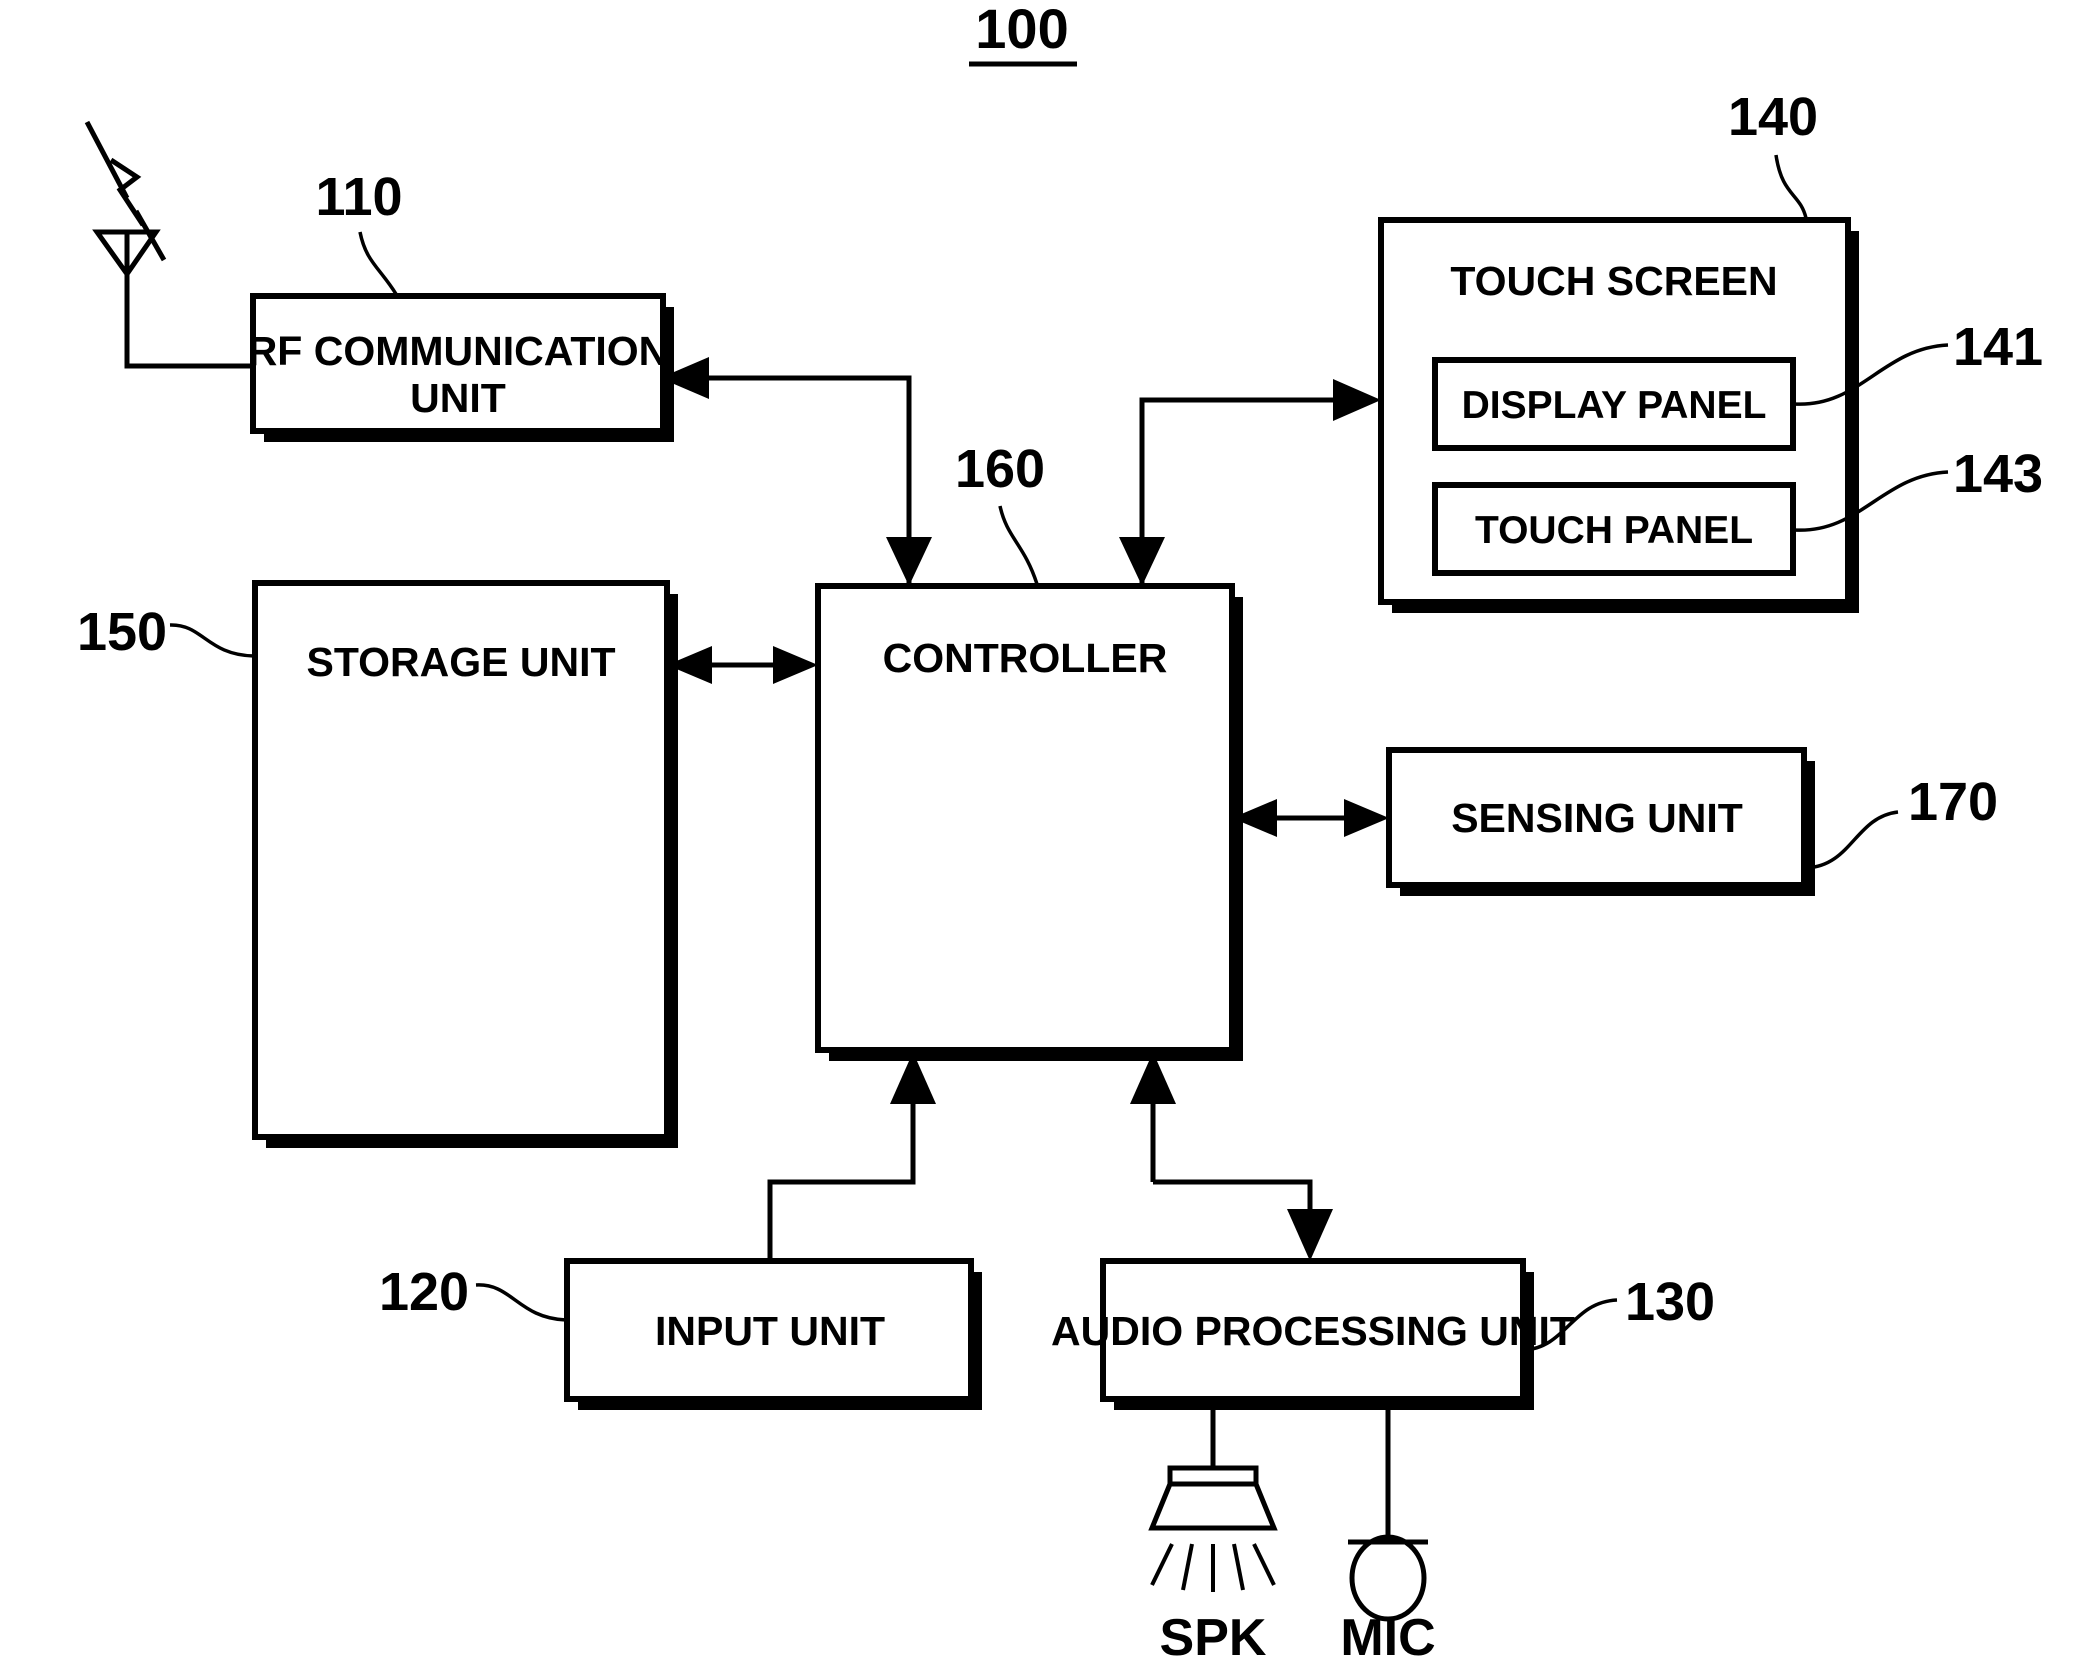 The image size is (2099, 1671). Describe the element at coordinates (1313, 1331) in the screenshot. I see `audio-block-label: AUDIO PROCESSING UNIT` at that location.